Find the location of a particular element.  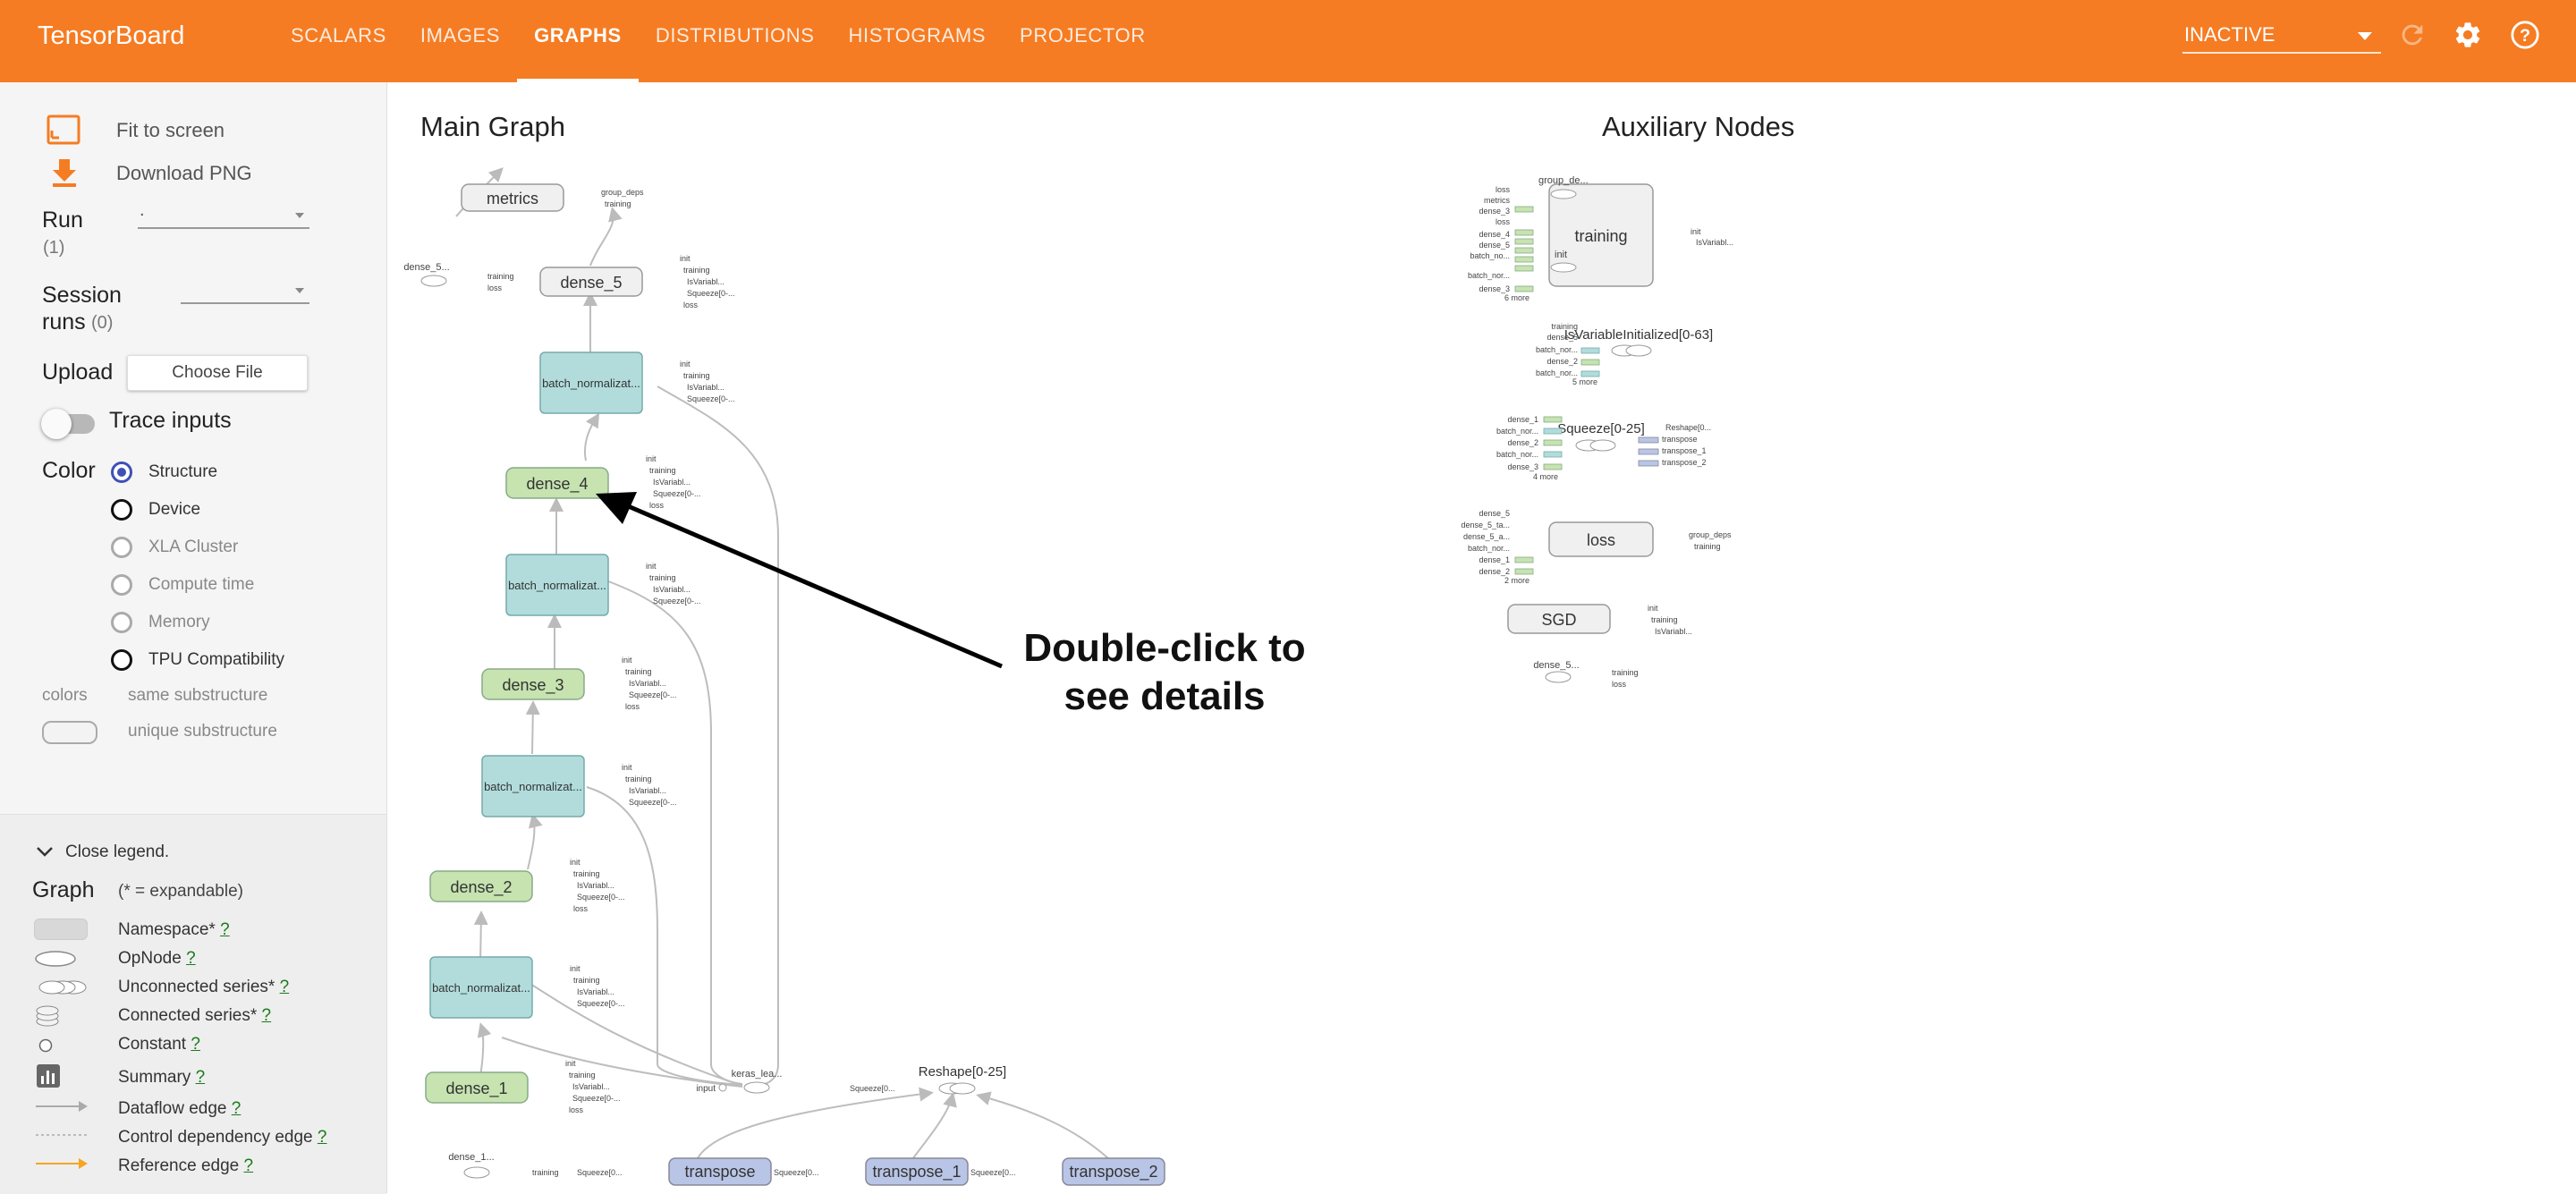

node-dense-5-small: dense_5... training loss is located at coordinates (458, 277).